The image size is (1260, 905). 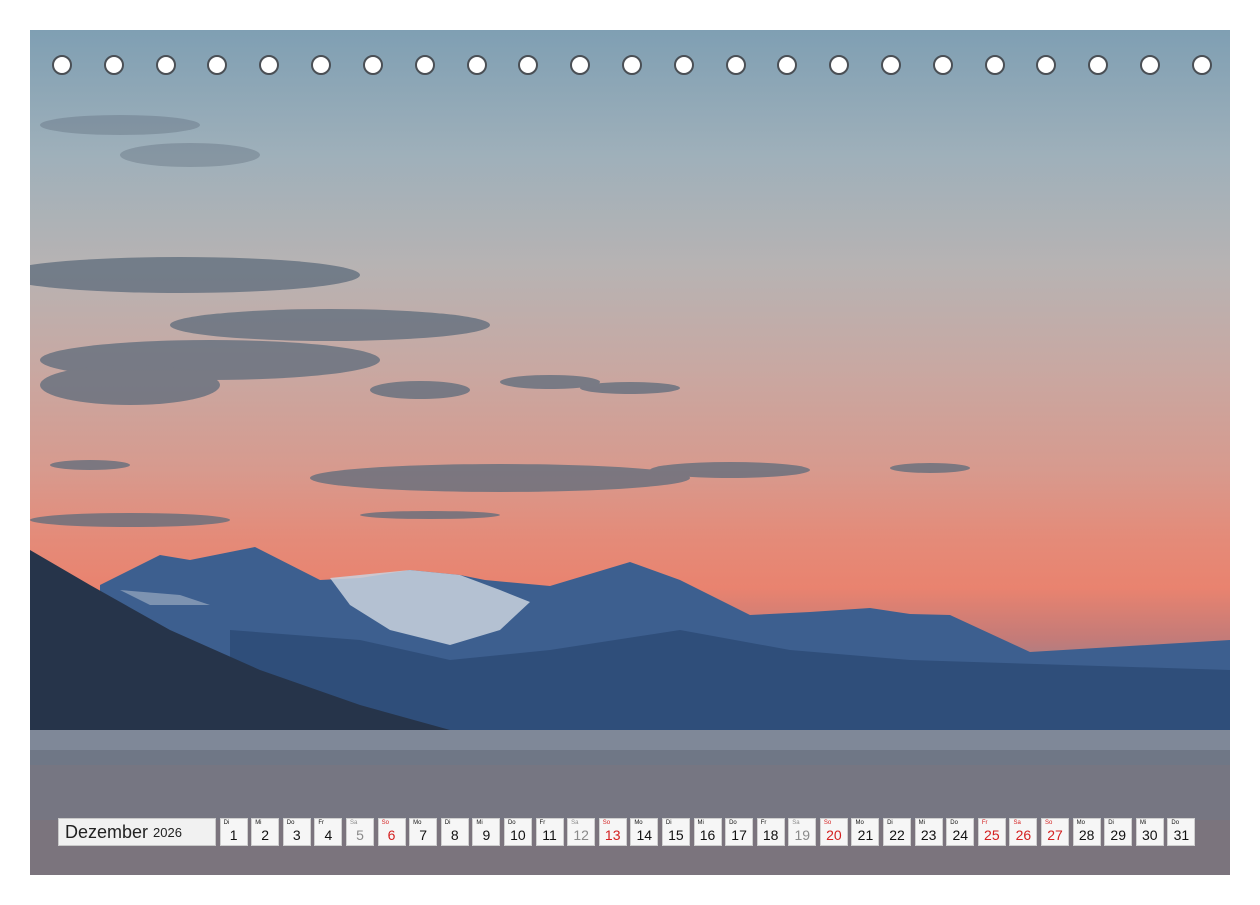 What do you see at coordinates (1055, 835) in the screenshot?
I see `day-number: 27` at bounding box center [1055, 835].